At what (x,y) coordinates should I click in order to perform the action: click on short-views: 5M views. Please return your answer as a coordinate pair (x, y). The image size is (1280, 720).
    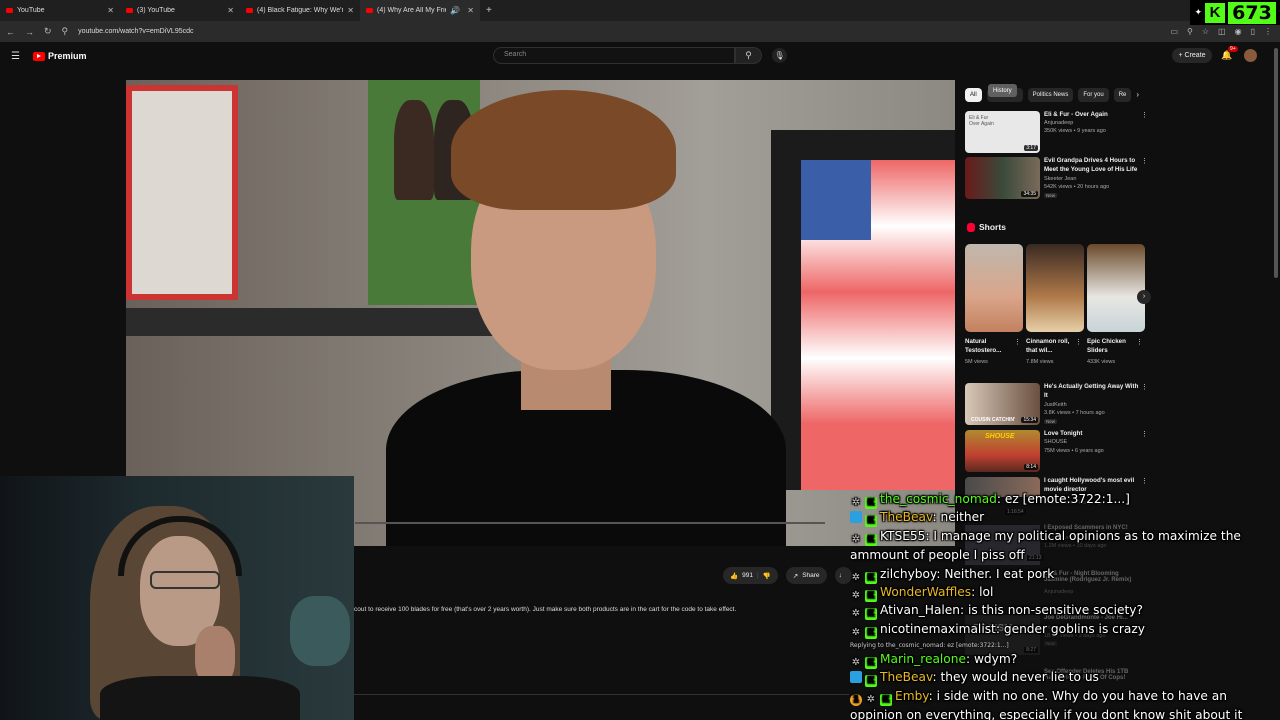
    Looking at the image, I should click on (976, 362).